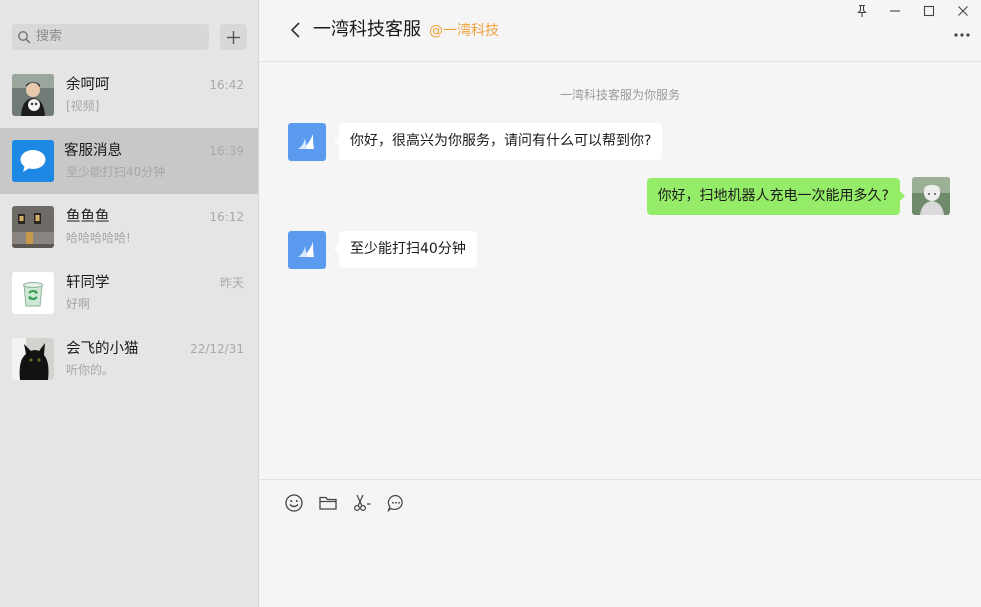 The height and width of the screenshot is (607, 981). What do you see at coordinates (33, 359) in the screenshot?
I see `black-cat-avatar` at bounding box center [33, 359].